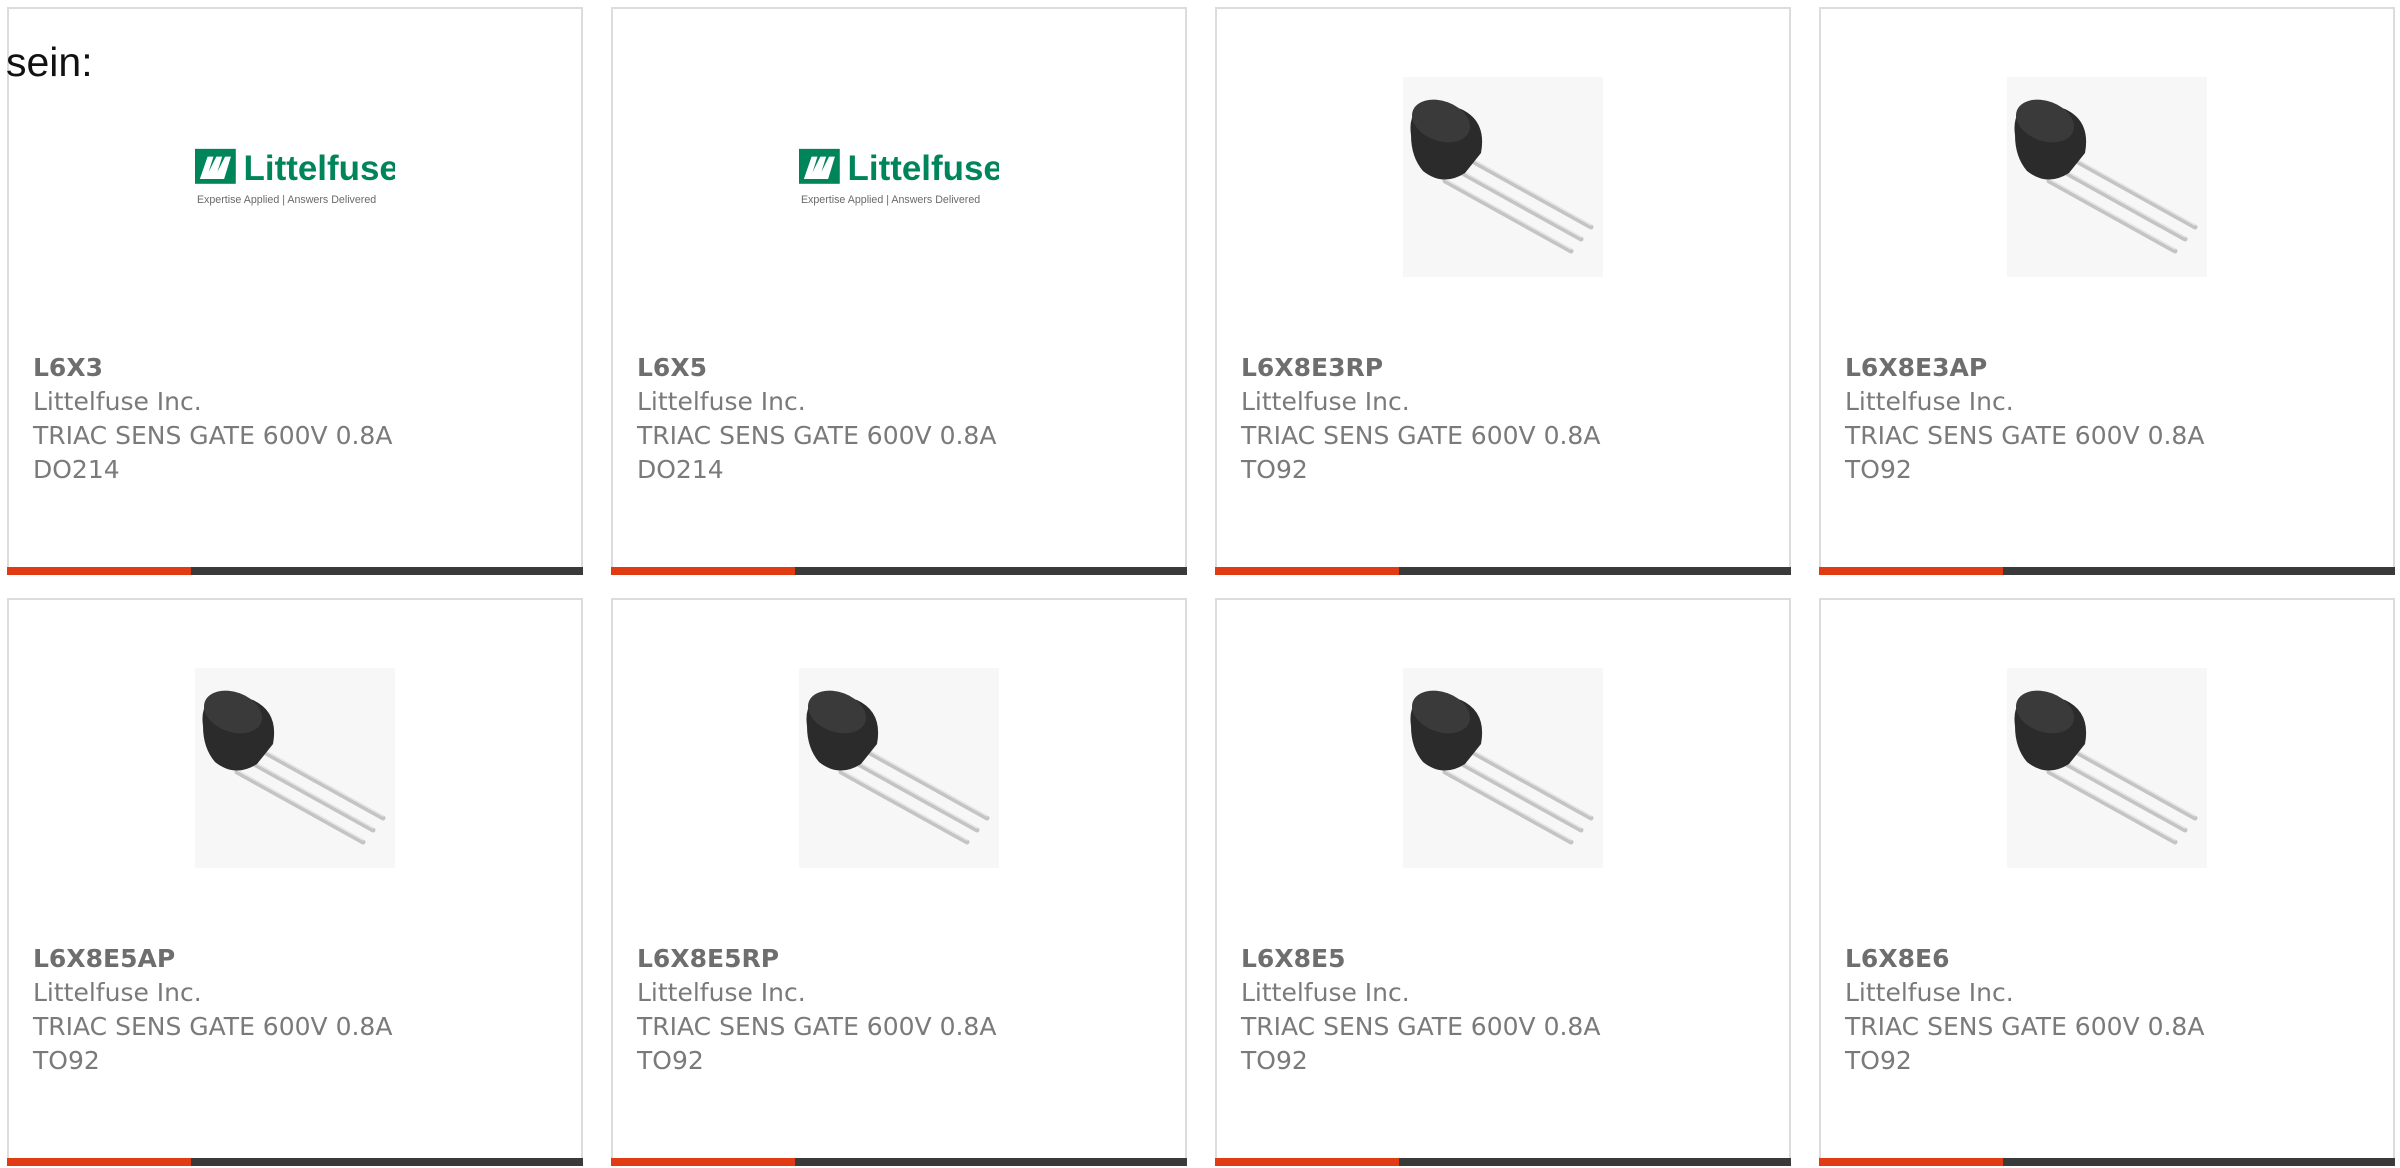  What do you see at coordinates (302, 959) in the screenshot?
I see `part-number: L6X8E5AP` at bounding box center [302, 959].